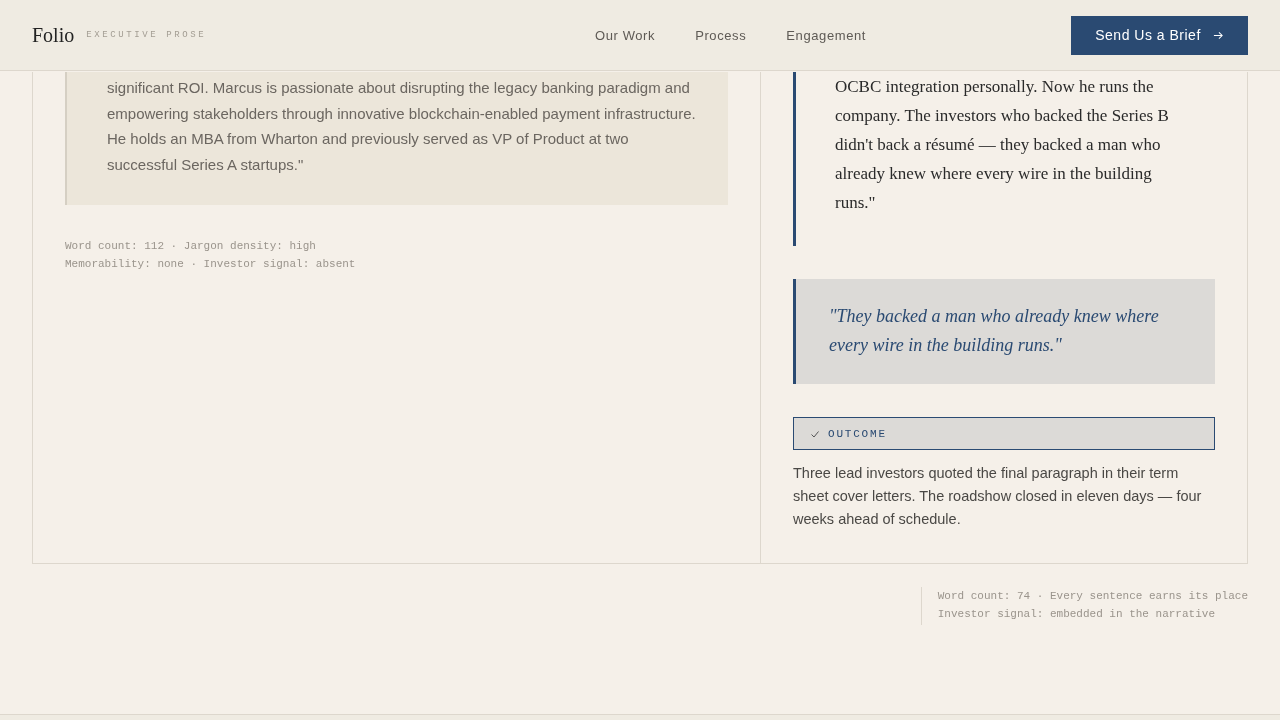 The height and width of the screenshot is (720, 1280). I want to click on nav-link: Process, so click(721, 35).